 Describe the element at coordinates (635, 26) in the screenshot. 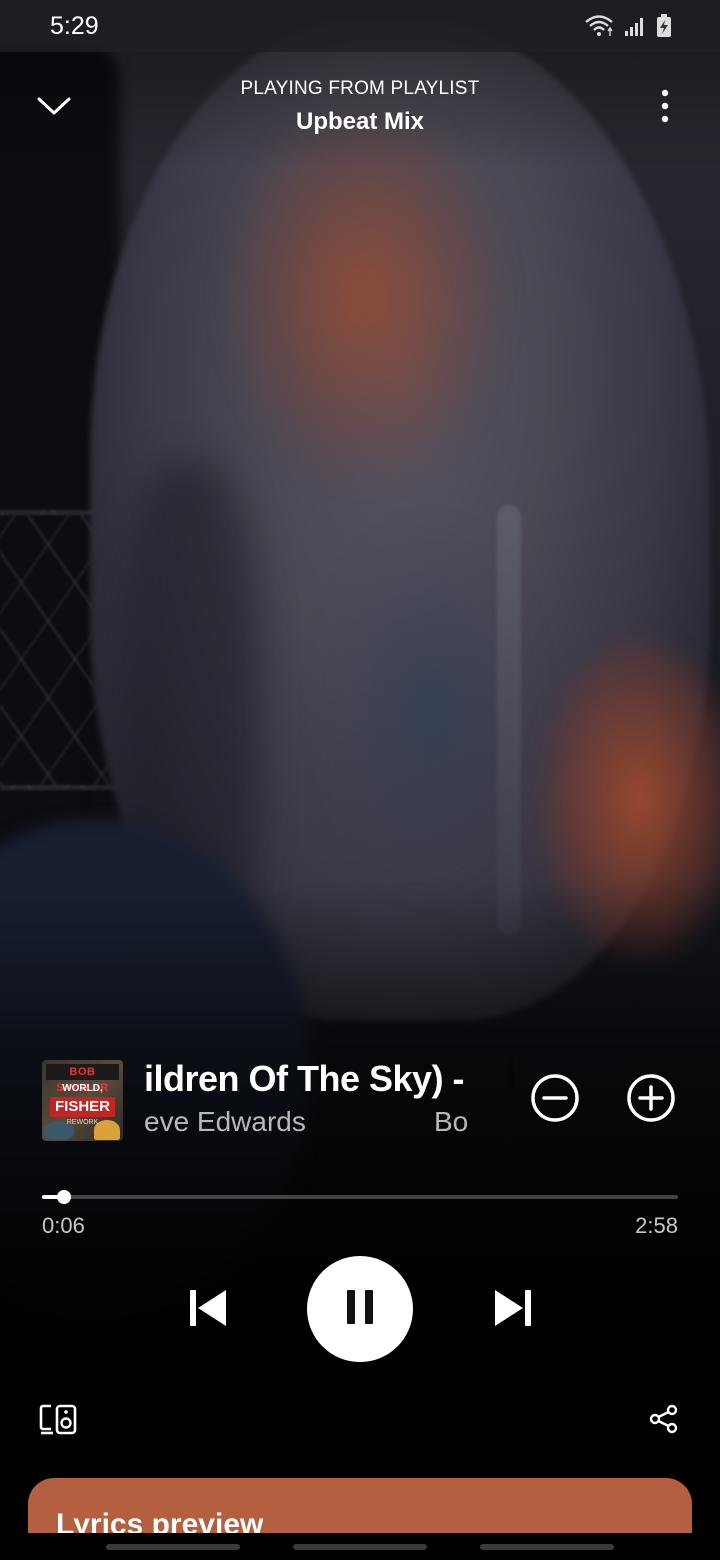

I see `signal-icon` at that location.